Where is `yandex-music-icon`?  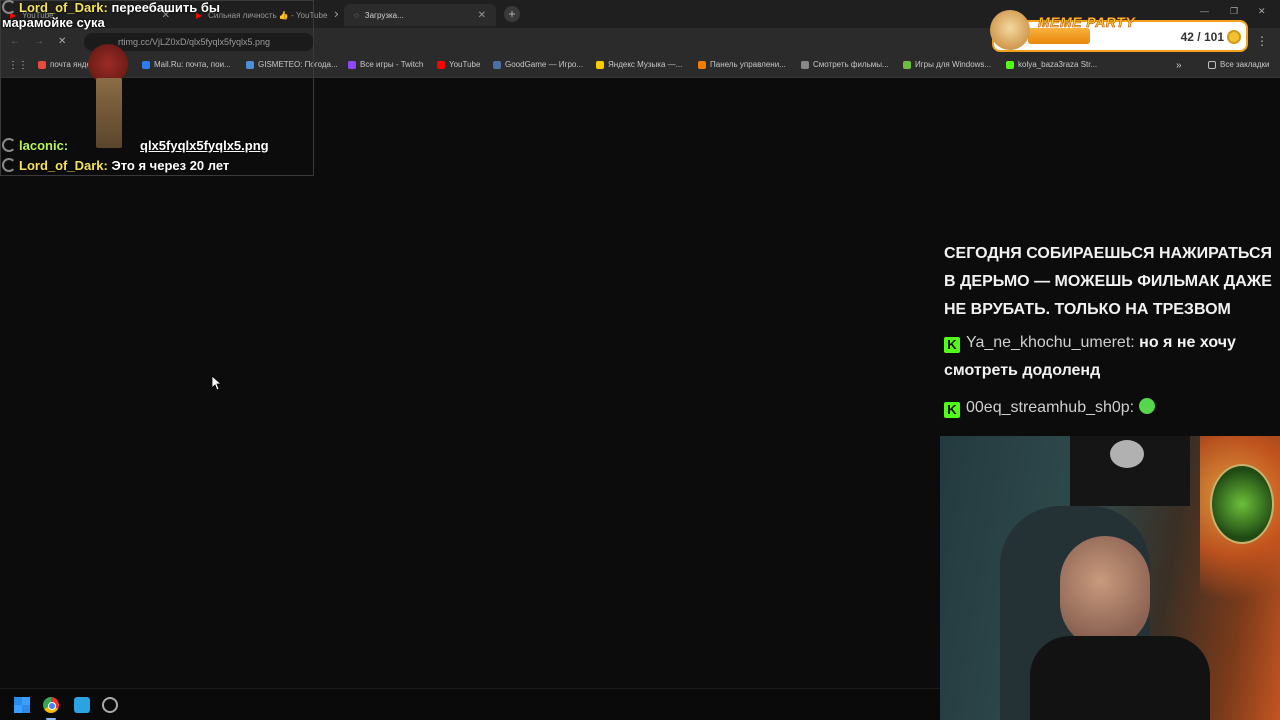 yandex-music-icon is located at coordinates (600, 64).